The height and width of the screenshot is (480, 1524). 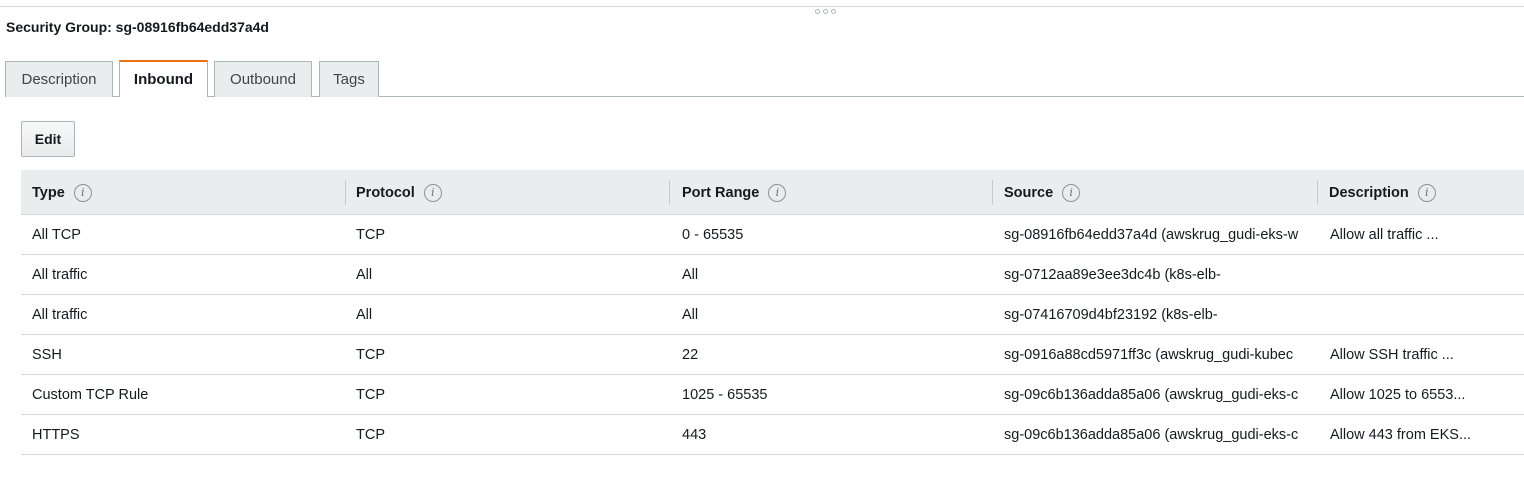 I want to click on column-header-type: Type i, so click(x=56, y=192).